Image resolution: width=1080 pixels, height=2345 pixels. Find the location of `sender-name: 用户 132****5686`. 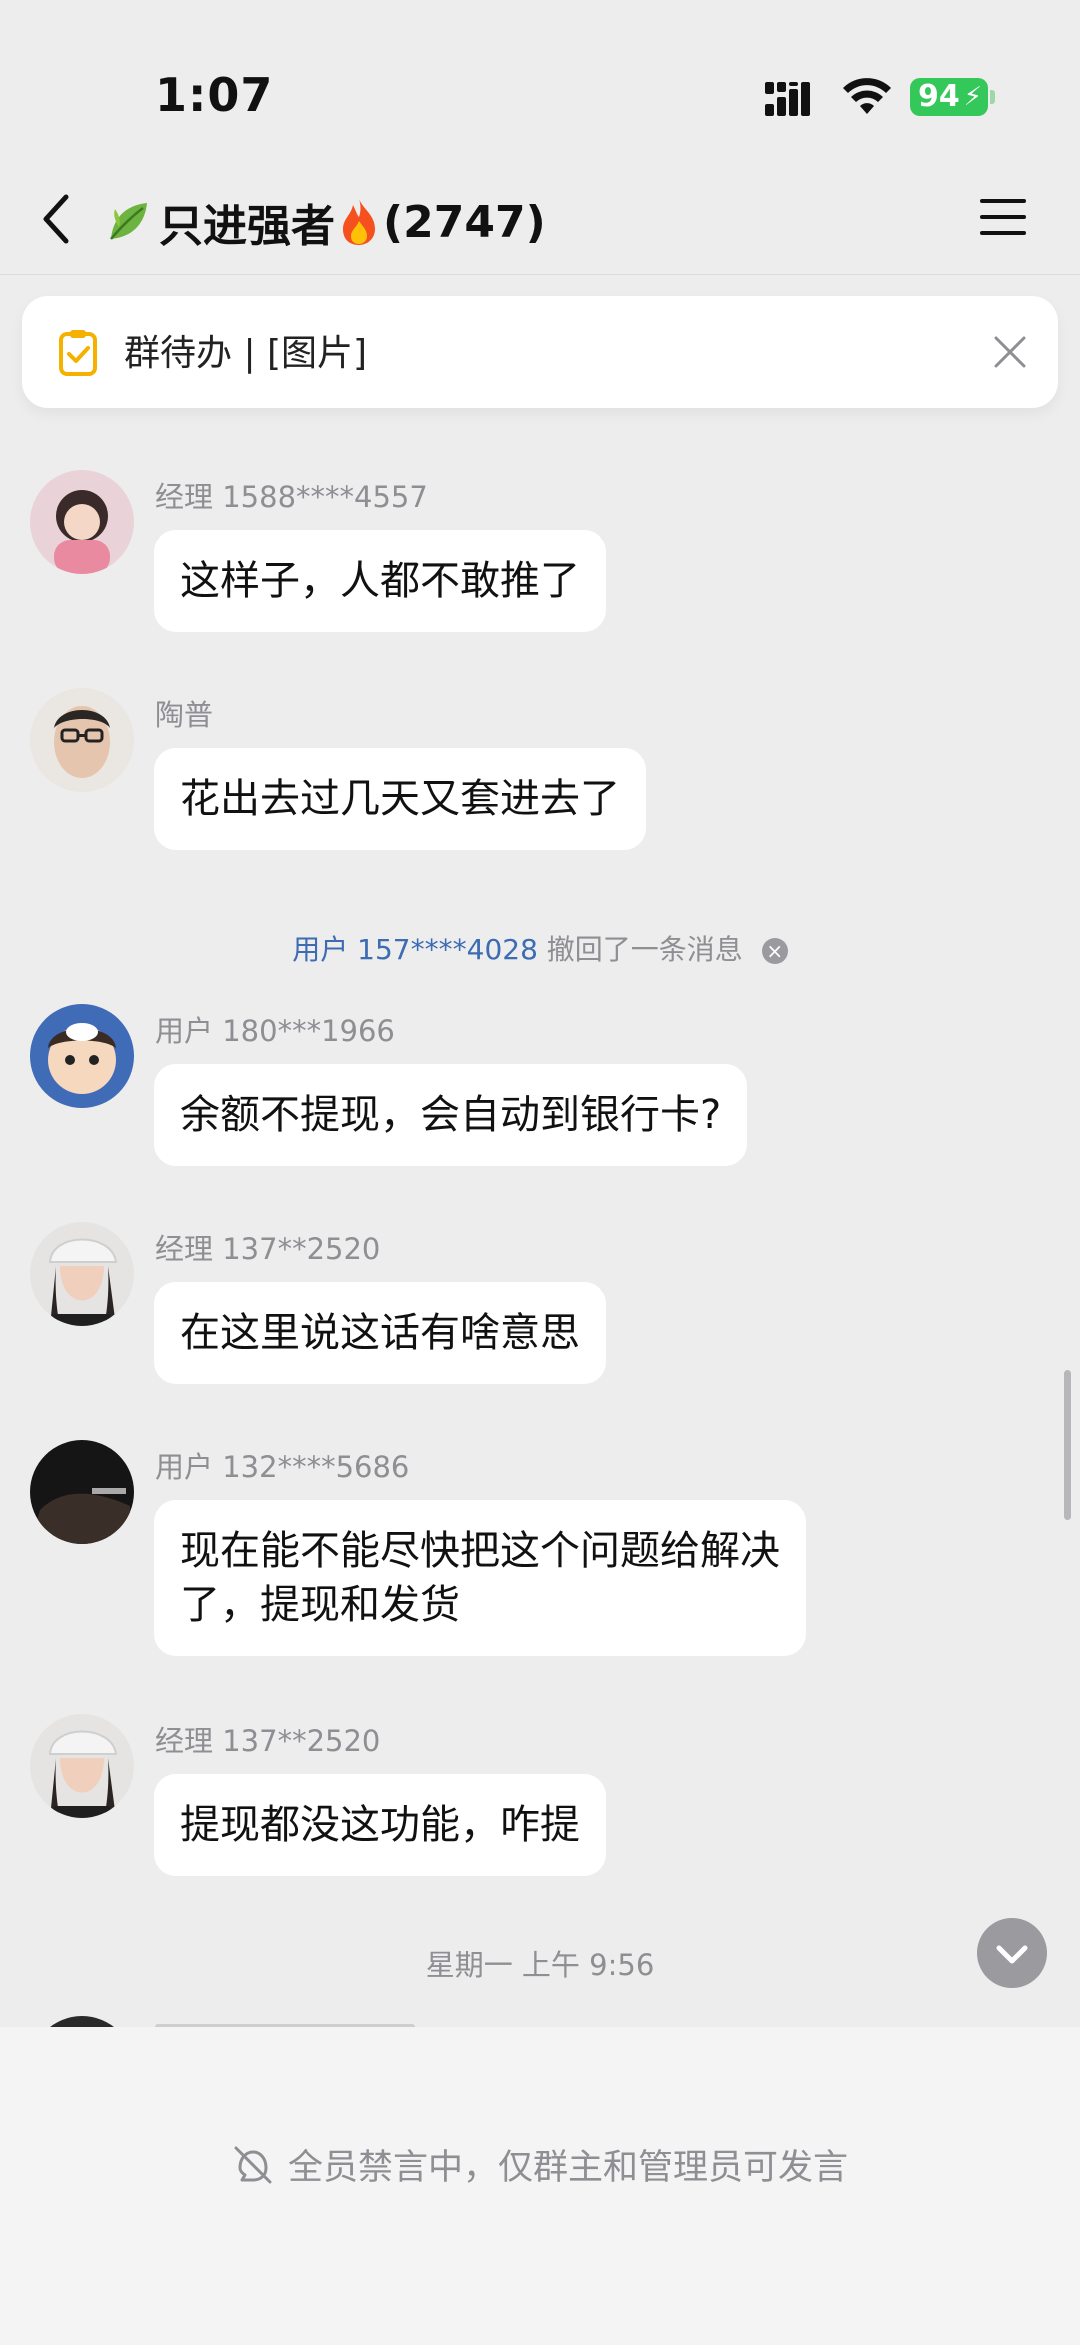

sender-name: 用户 132****5686 is located at coordinates (282, 1467).